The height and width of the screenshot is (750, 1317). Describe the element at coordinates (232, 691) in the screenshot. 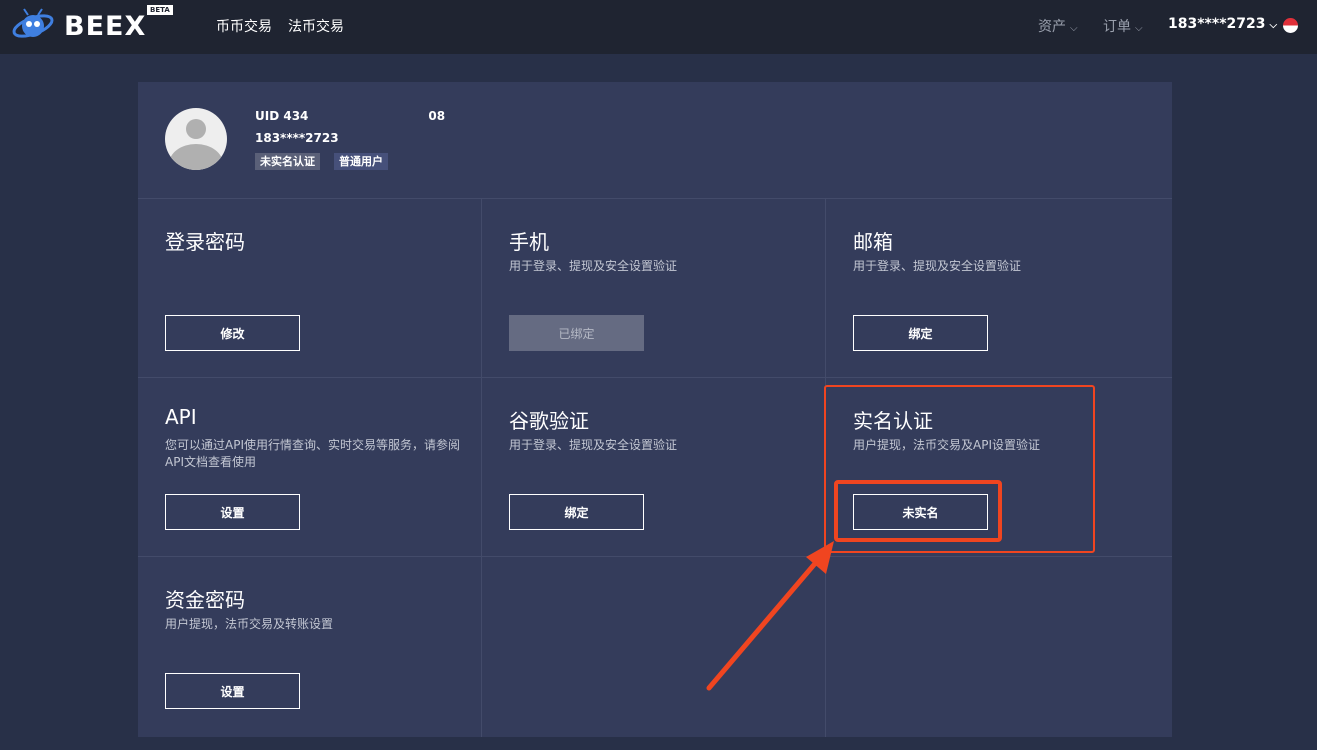

I see `fund-password-settings-button: 设置` at that location.